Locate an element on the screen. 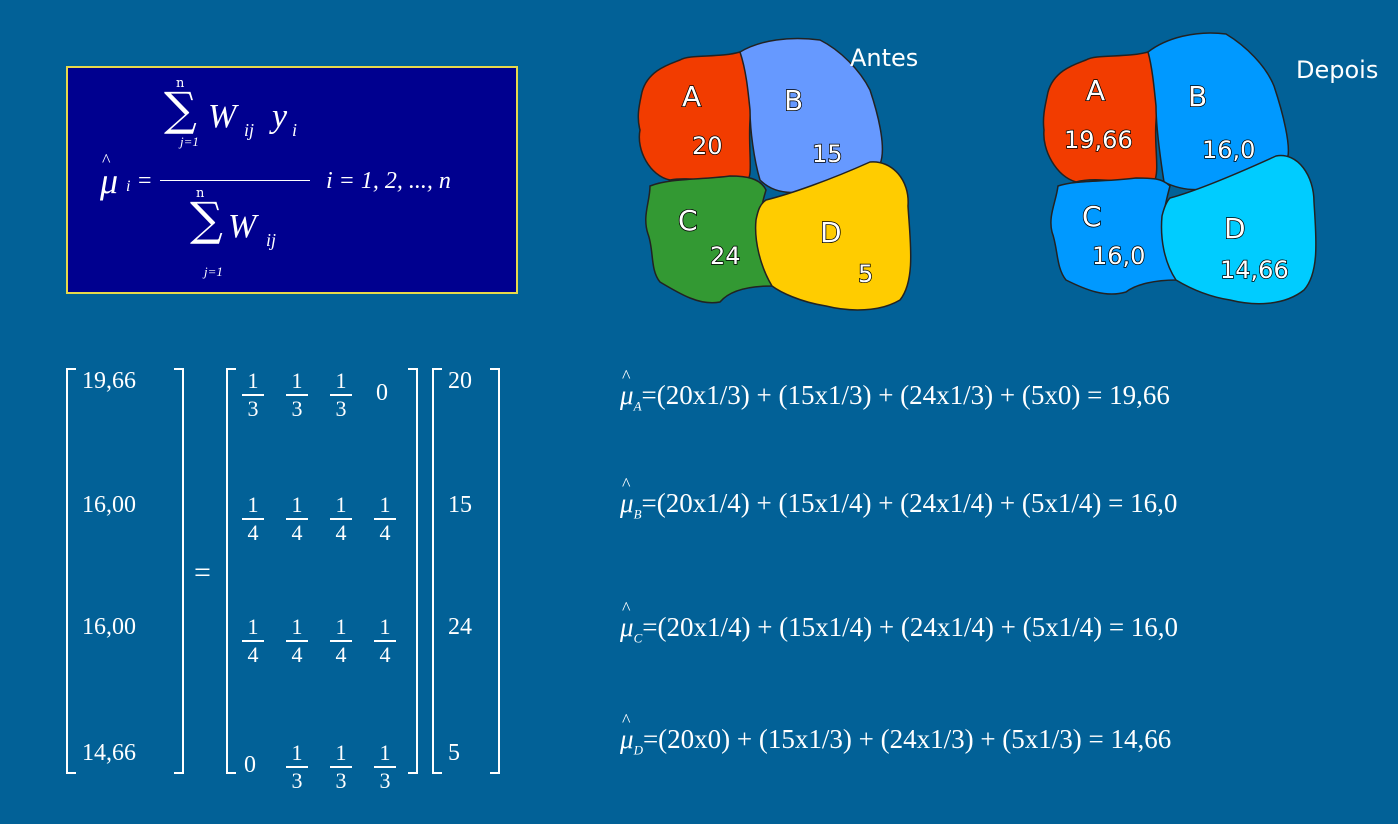 The width and height of the screenshot is (1398, 824). result-entry: 14,66 is located at coordinates (109, 753).